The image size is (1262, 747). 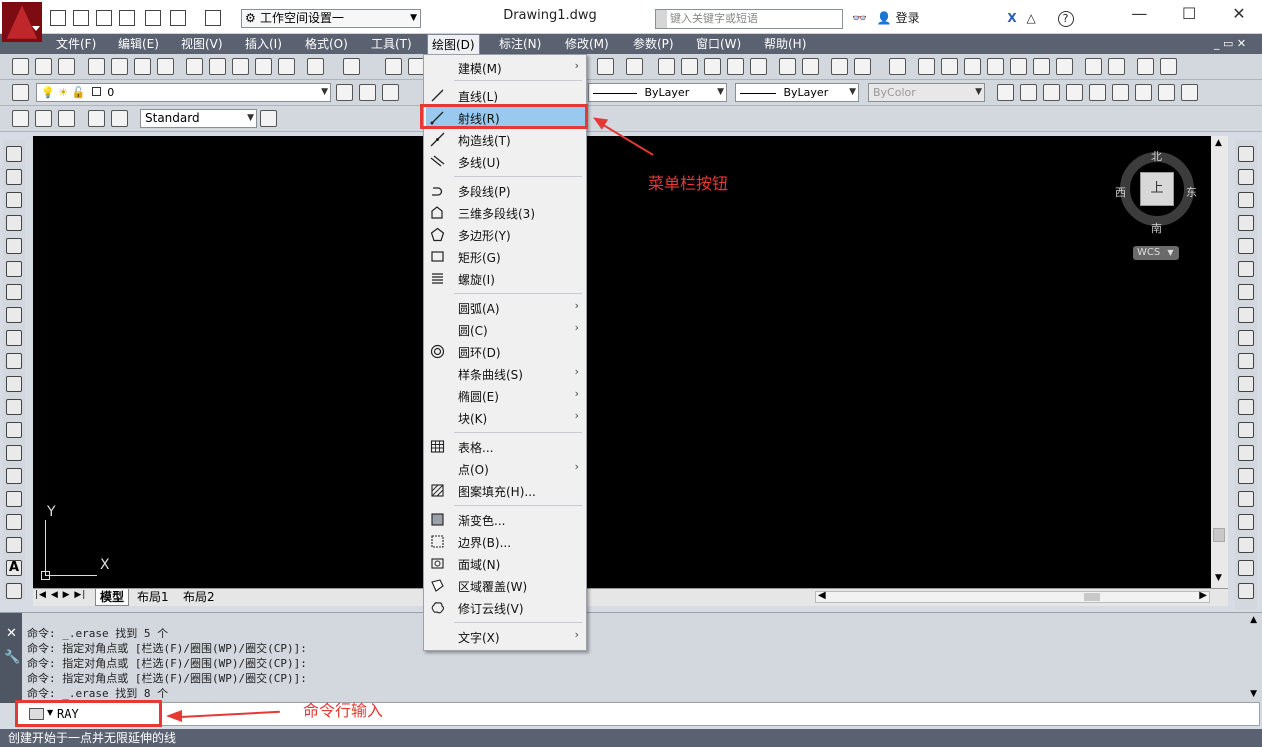 What do you see at coordinates (505, 212) in the screenshot?
I see `menu-item-3d-polyline: 三维多段线(3)` at bounding box center [505, 212].